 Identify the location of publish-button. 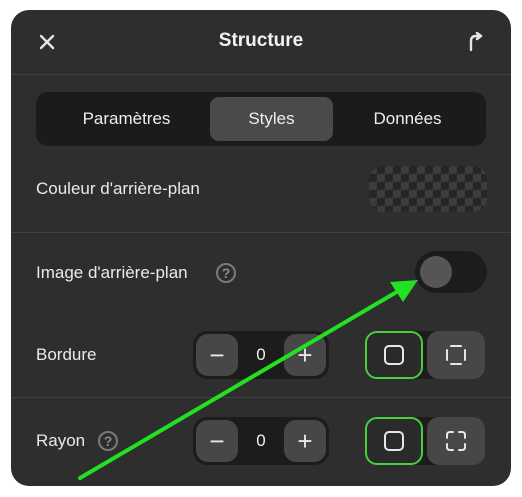
(475, 42).